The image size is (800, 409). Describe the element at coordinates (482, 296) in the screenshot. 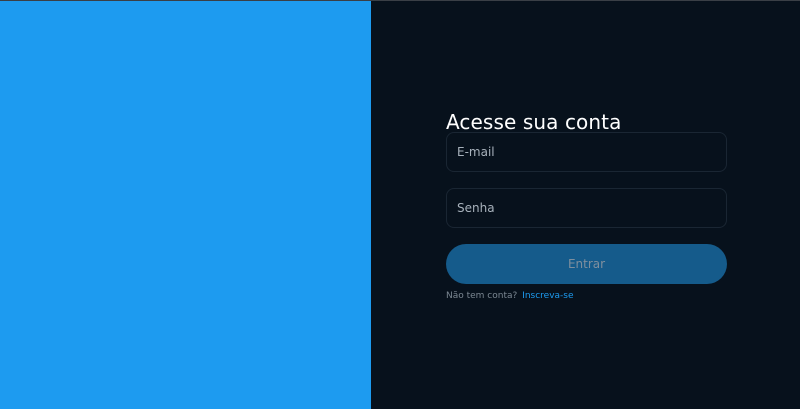

I see `signup-prompt: Não tem conta?` at that location.